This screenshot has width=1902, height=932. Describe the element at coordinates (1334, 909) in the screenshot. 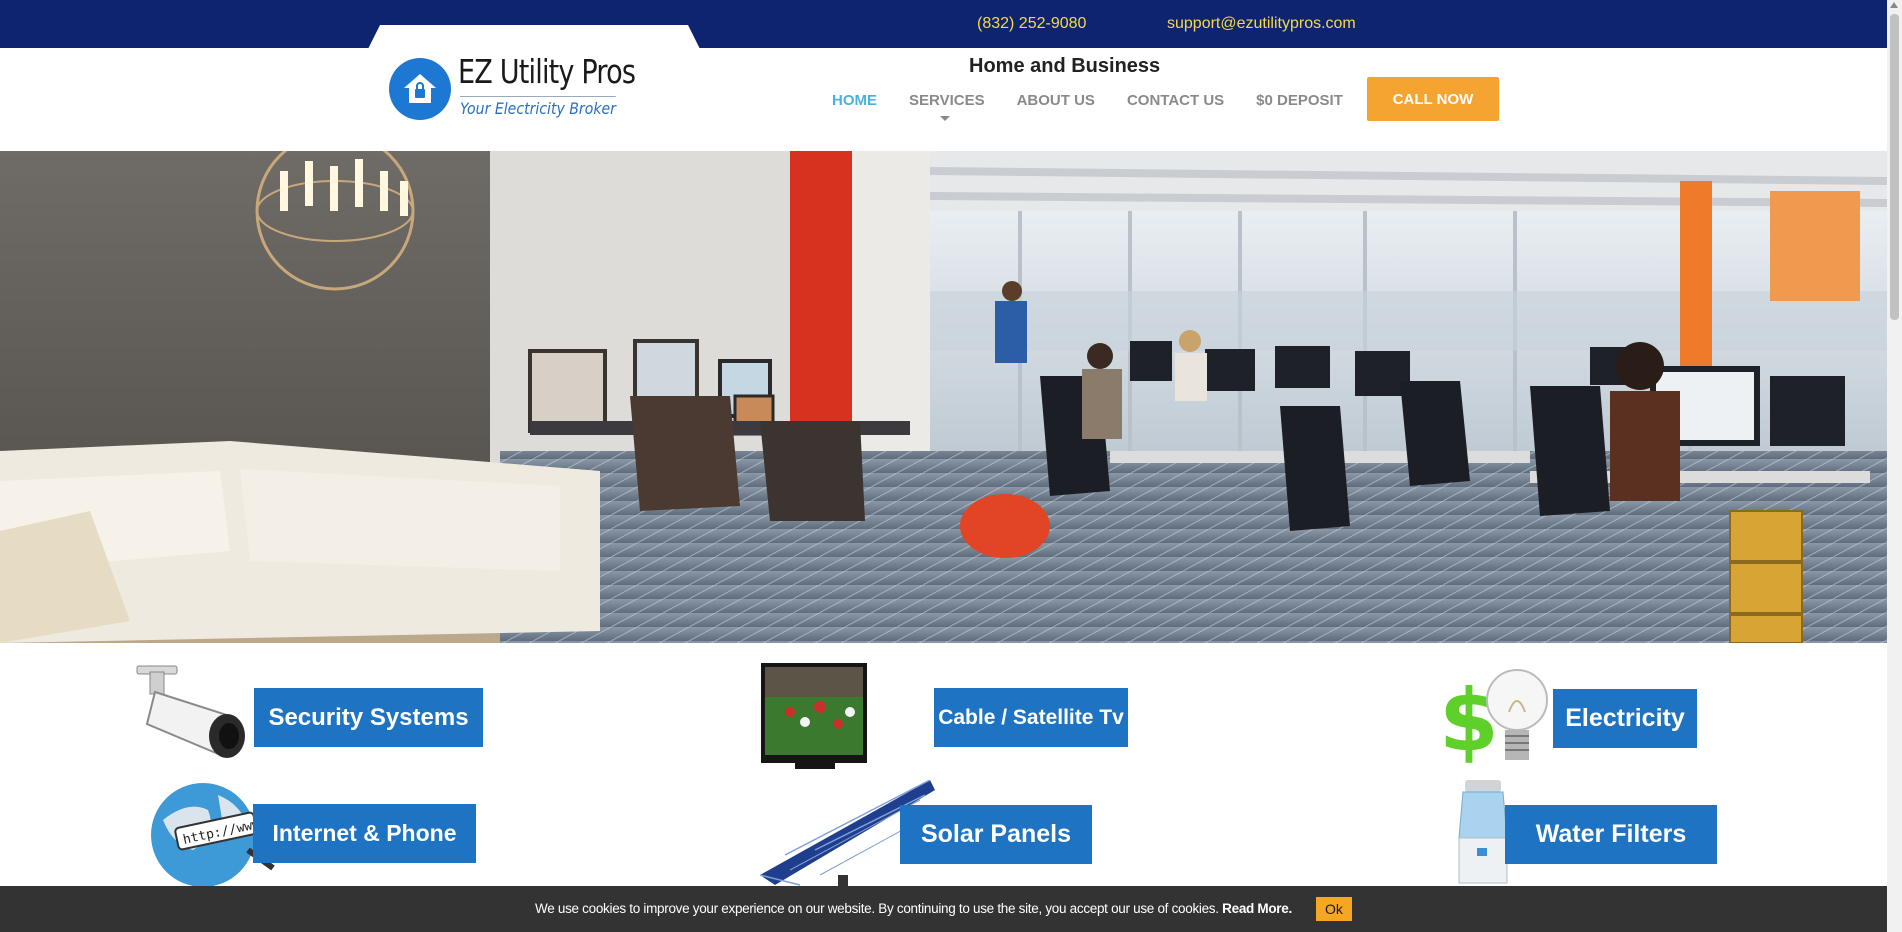

I see `cookie-ok-button: Ok` at that location.